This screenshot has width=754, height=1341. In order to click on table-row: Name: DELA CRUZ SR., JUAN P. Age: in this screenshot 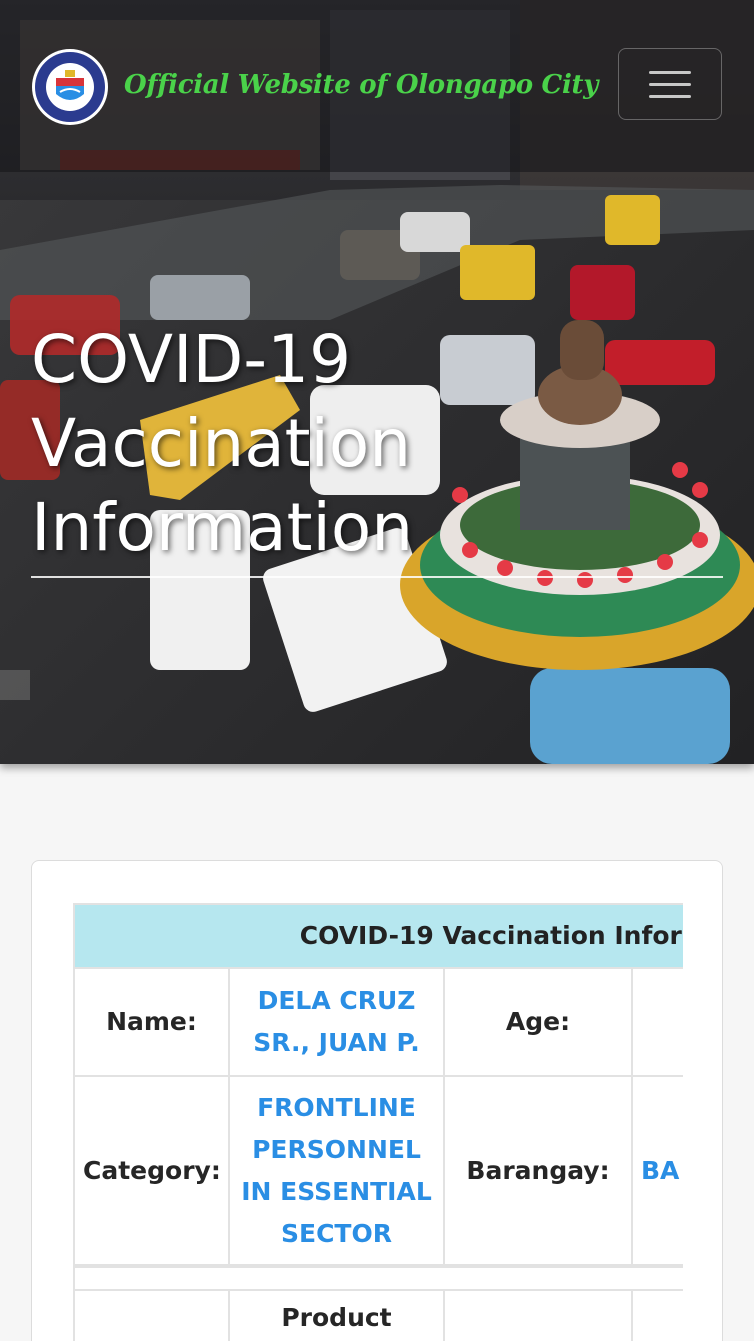, I will do `click(378, 1022)`.